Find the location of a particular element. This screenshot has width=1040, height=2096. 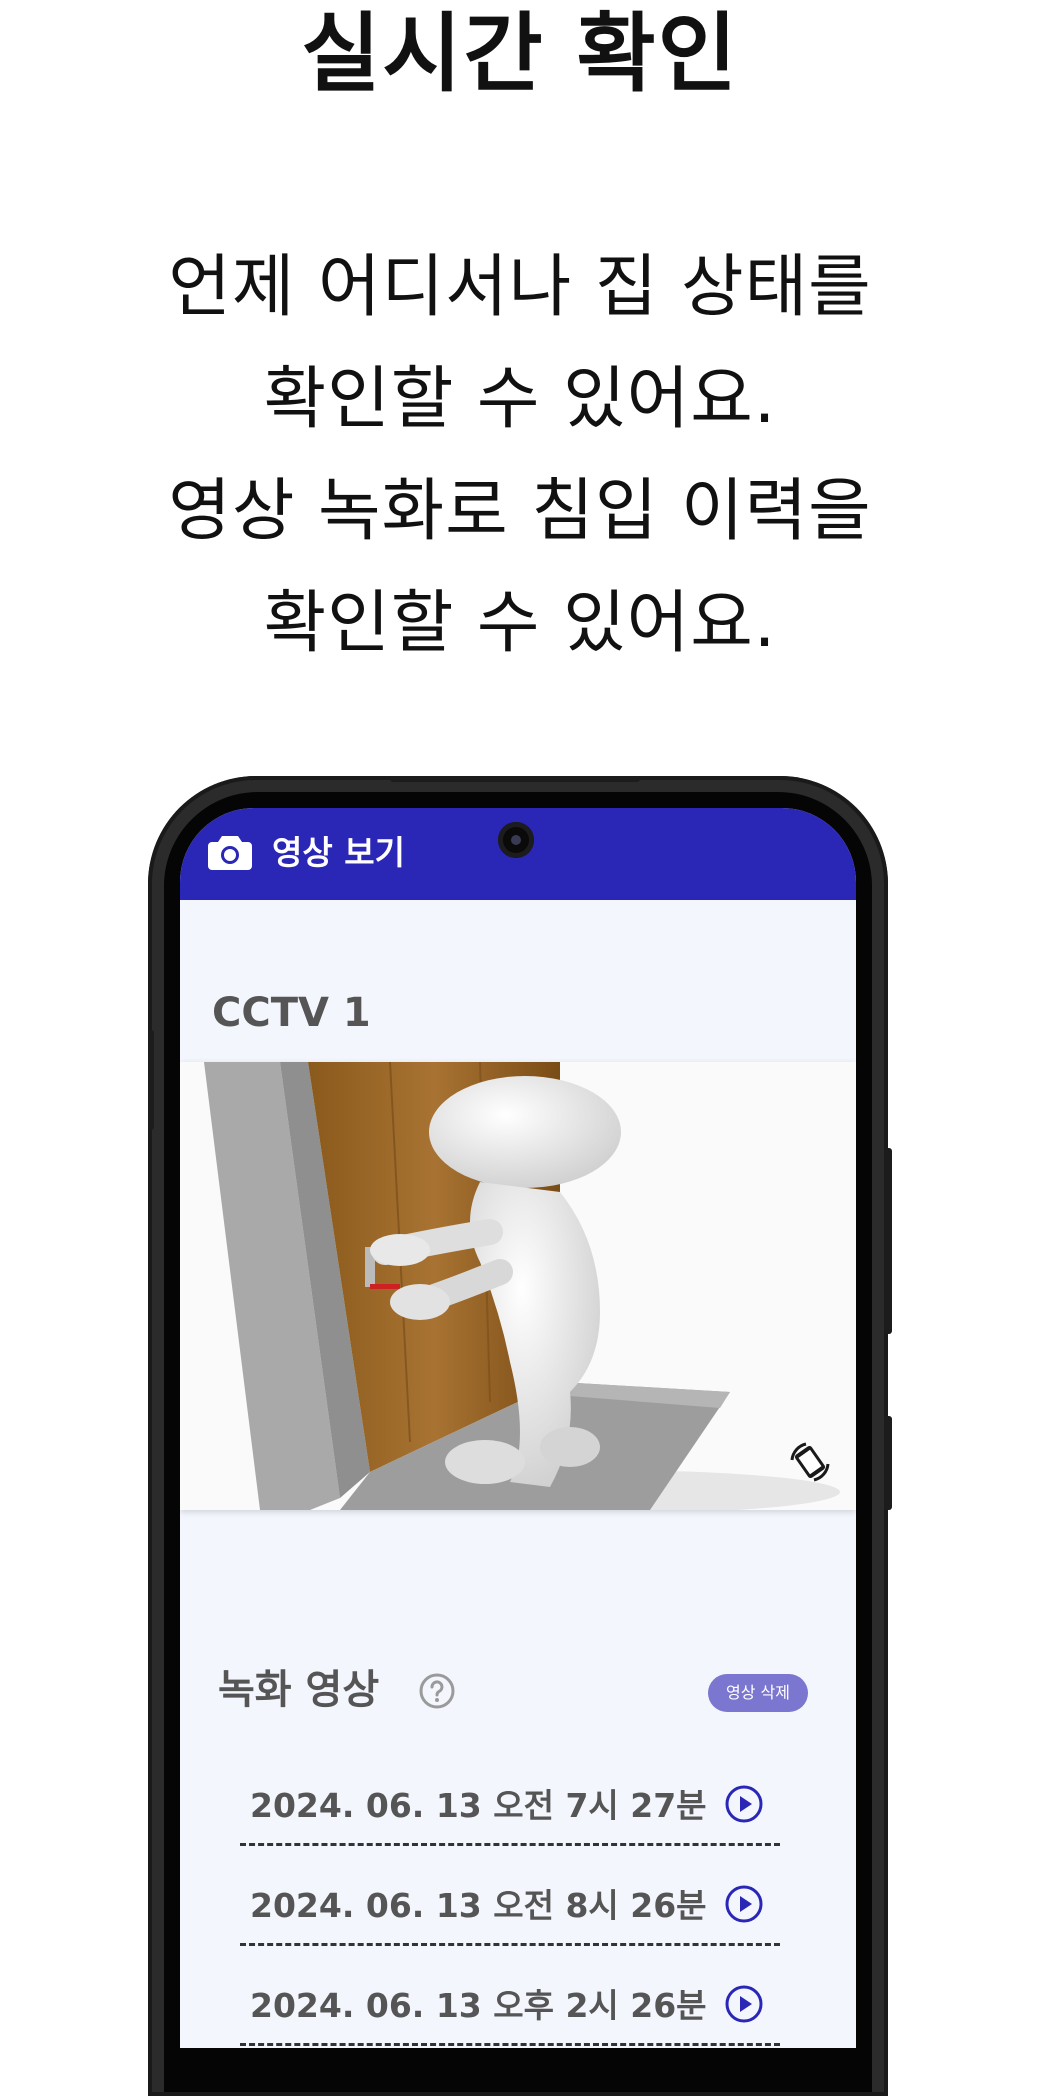

cctv-video-image is located at coordinates (522, 1287).